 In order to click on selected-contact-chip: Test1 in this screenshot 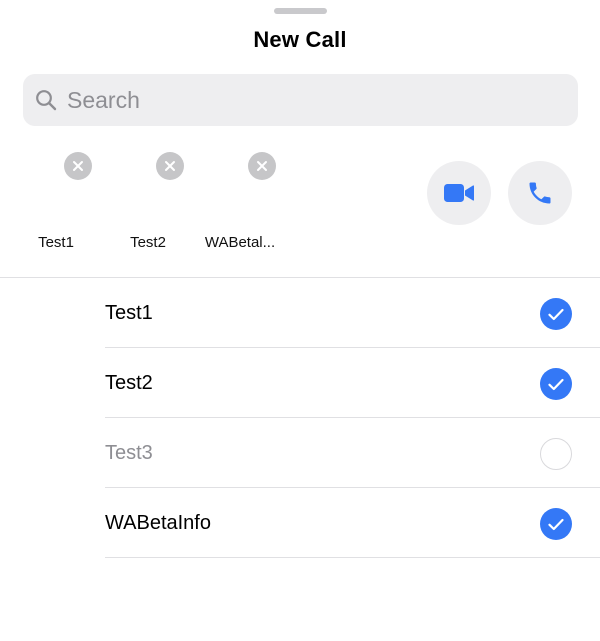, I will do `click(56, 203)`.